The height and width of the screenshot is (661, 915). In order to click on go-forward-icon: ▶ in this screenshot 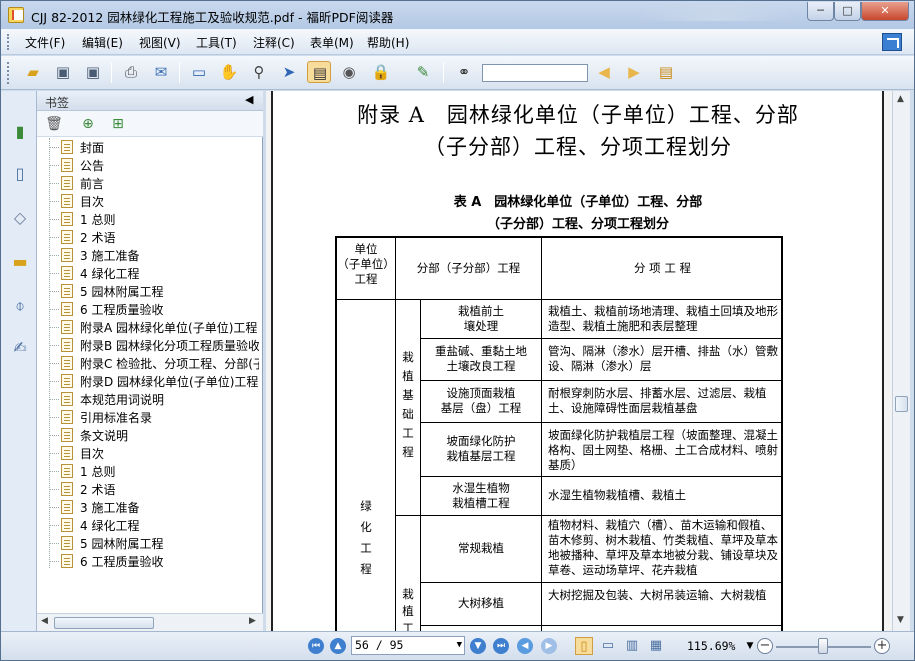, I will do `click(549, 646)`.